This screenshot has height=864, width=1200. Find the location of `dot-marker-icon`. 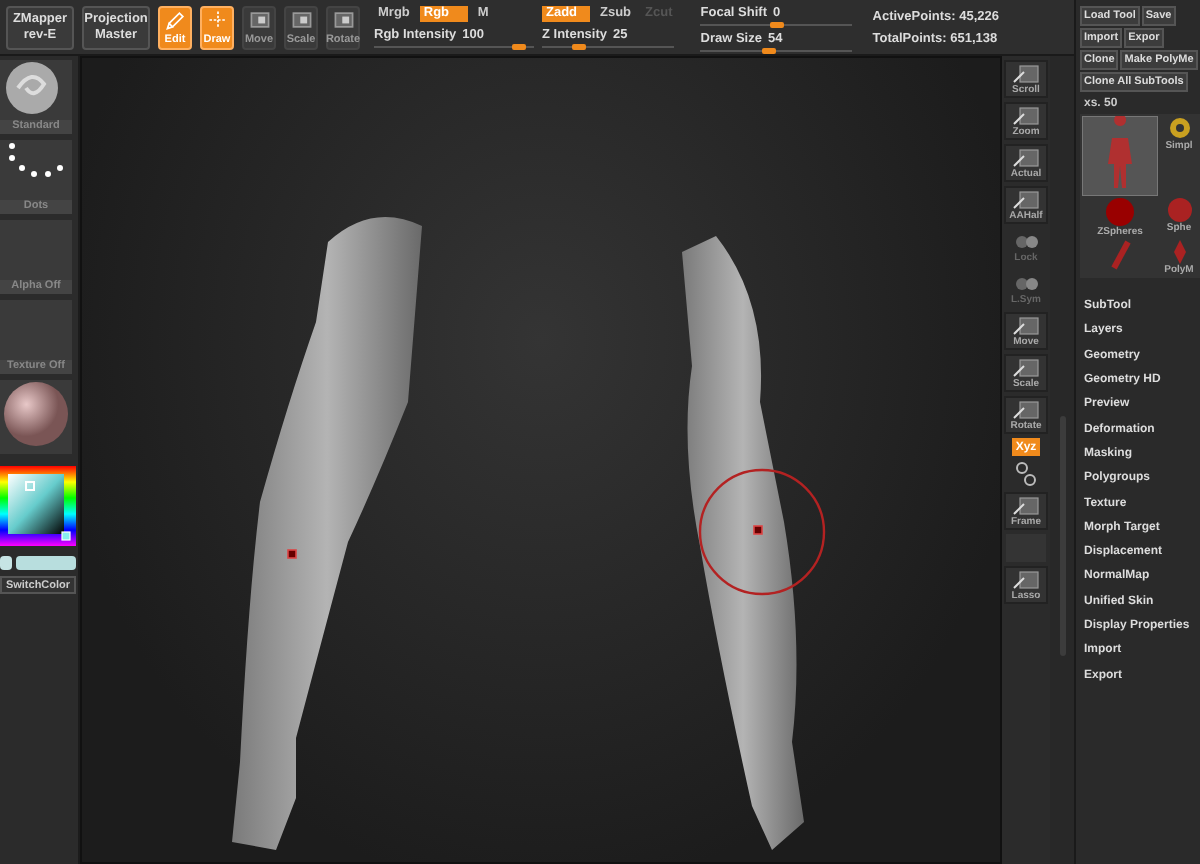

dot-marker-icon is located at coordinates (292, 554).